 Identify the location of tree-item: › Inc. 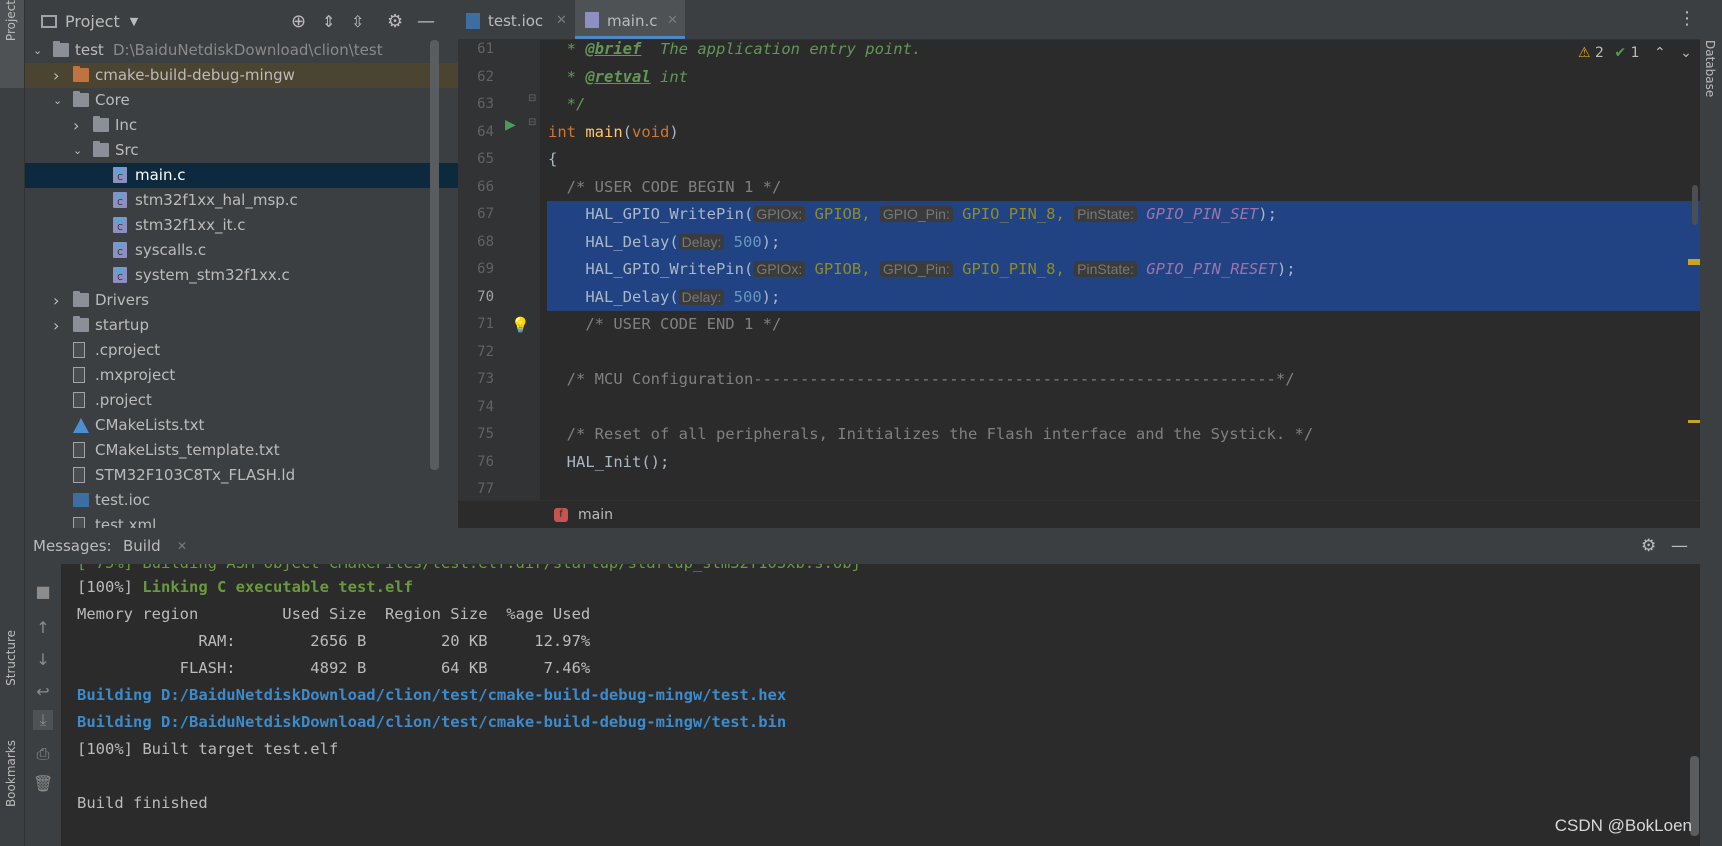
(241, 125).